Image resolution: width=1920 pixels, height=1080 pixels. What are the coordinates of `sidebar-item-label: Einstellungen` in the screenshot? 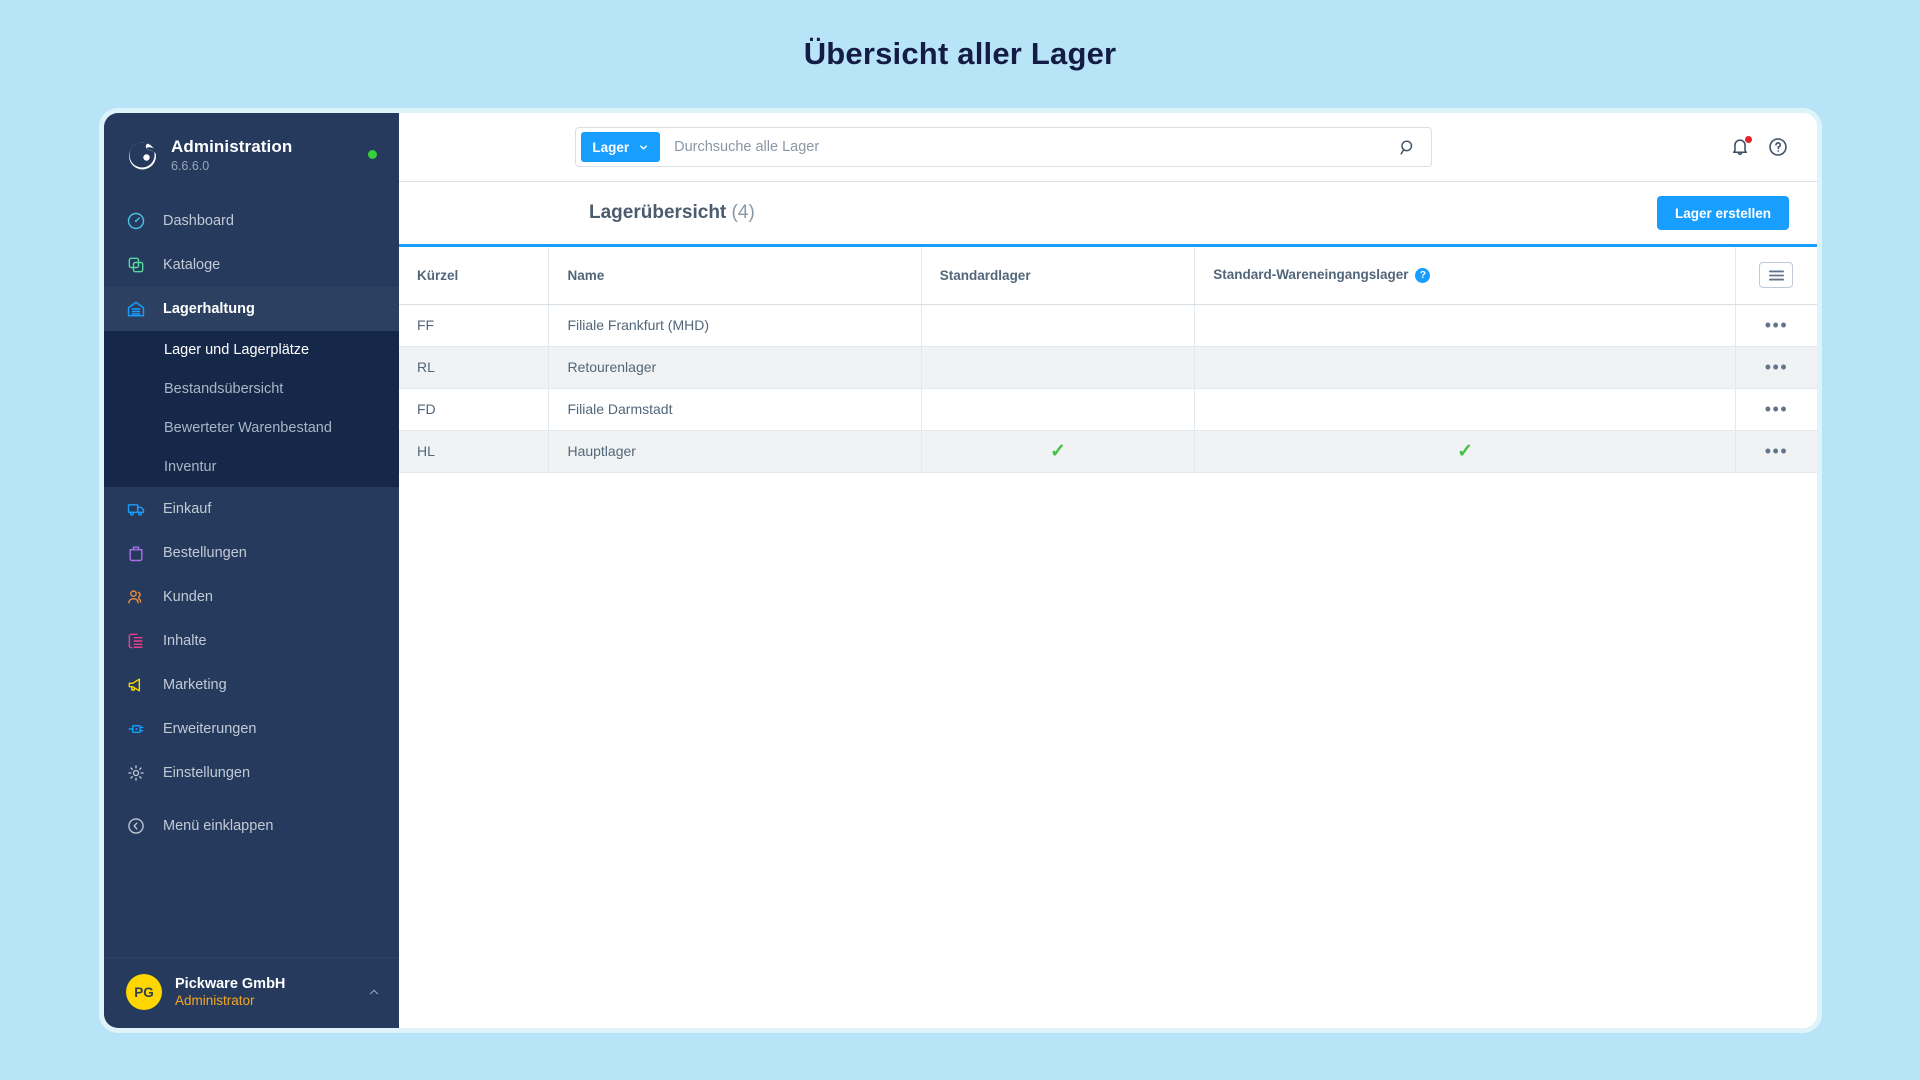 It's located at (207, 772).